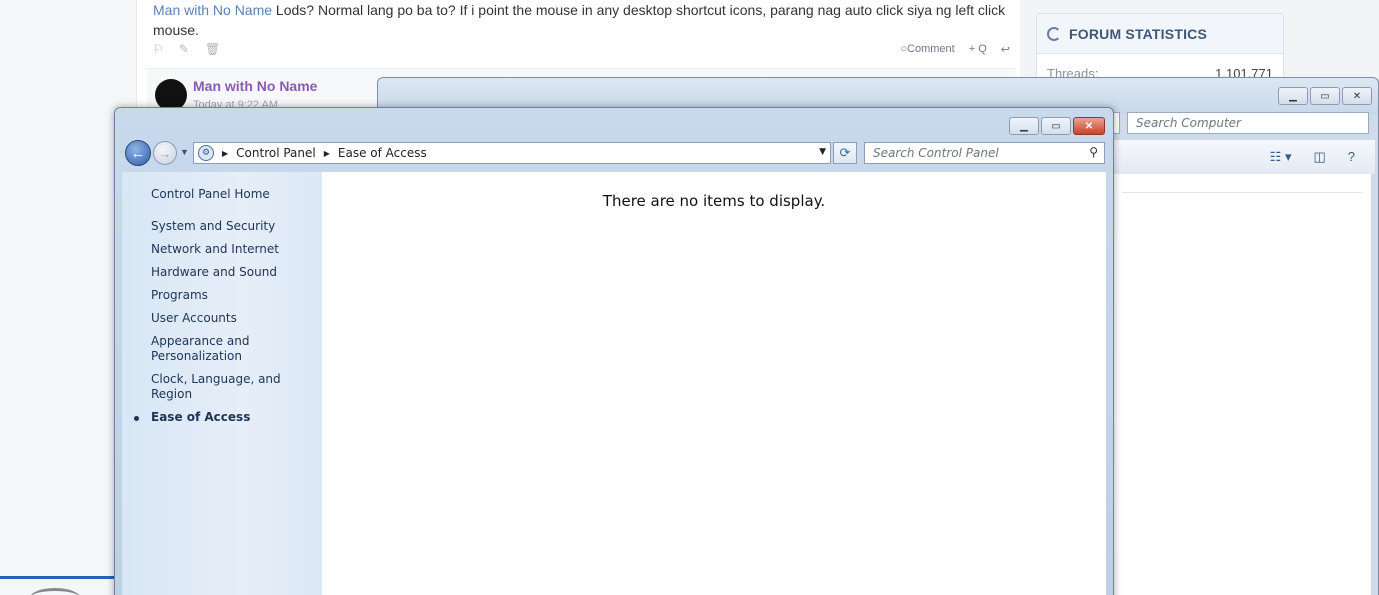  I want to click on flag-icon: ⚐, so click(160, 49).